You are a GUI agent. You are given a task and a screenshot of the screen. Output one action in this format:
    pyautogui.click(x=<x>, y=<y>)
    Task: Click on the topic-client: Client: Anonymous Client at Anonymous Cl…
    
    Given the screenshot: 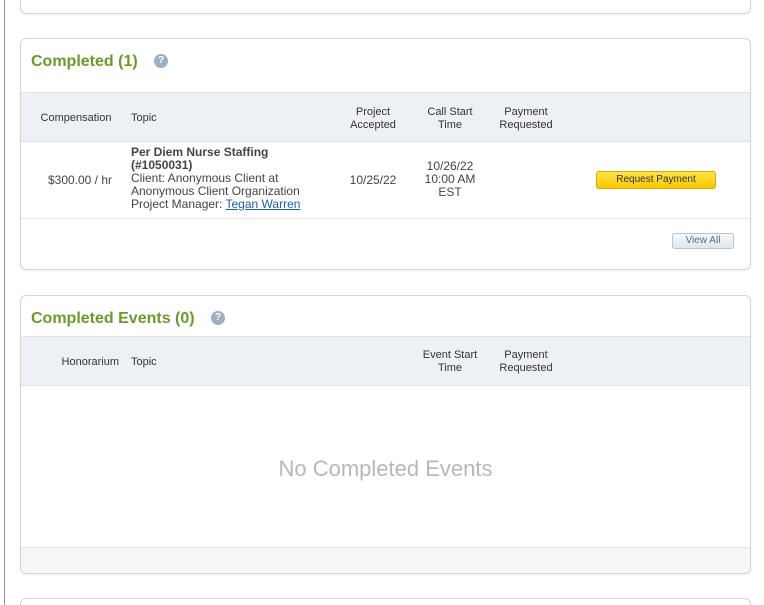 What is the action you would take?
    pyautogui.click(x=215, y=184)
    